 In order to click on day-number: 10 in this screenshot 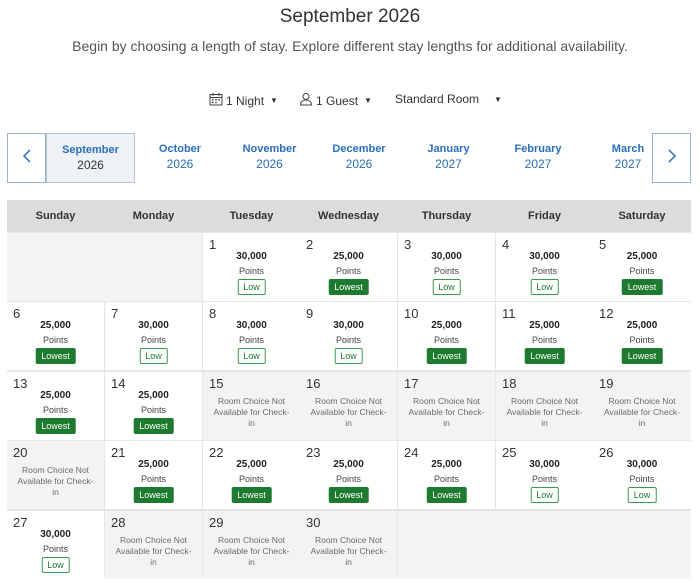, I will do `click(411, 313)`.